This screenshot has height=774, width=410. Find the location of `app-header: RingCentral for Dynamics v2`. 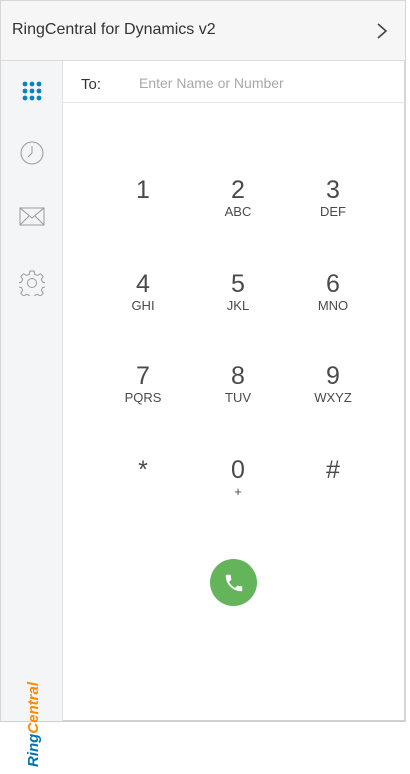

app-header: RingCentral for Dynamics v2 is located at coordinates (203, 31).